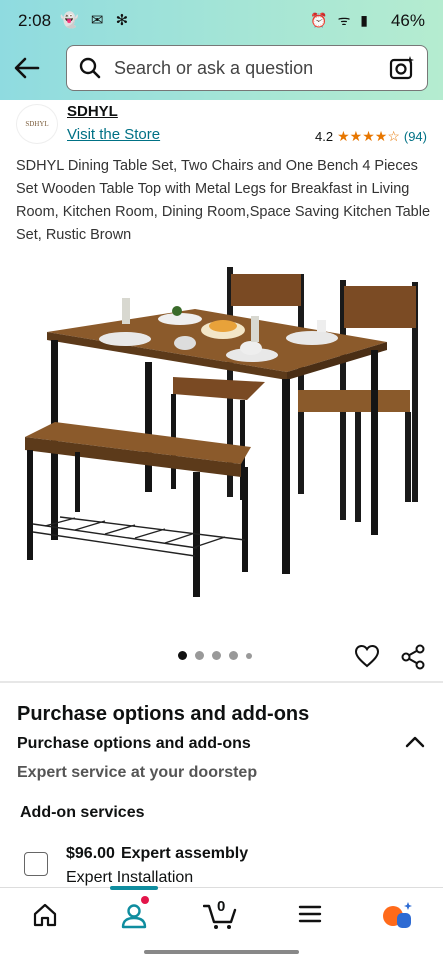 The height and width of the screenshot is (961, 443). What do you see at coordinates (407, 20) in the screenshot?
I see `battery-level: 46%` at bounding box center [407, 20].